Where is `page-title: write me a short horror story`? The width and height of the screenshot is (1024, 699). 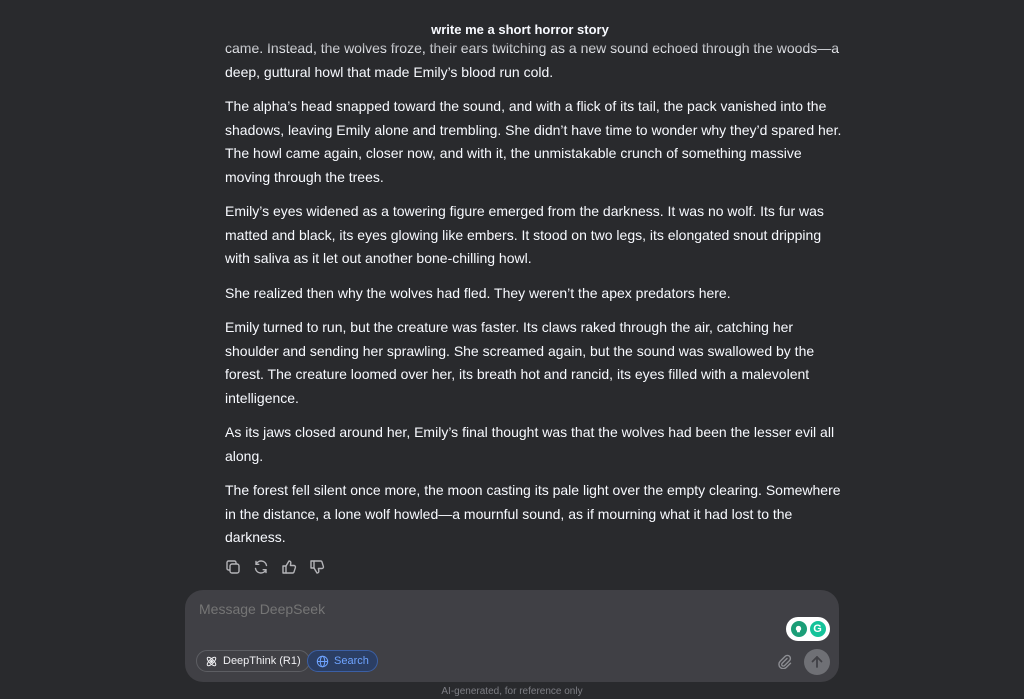
page-title: write me a short horror story is located at coordinates (520, 29).